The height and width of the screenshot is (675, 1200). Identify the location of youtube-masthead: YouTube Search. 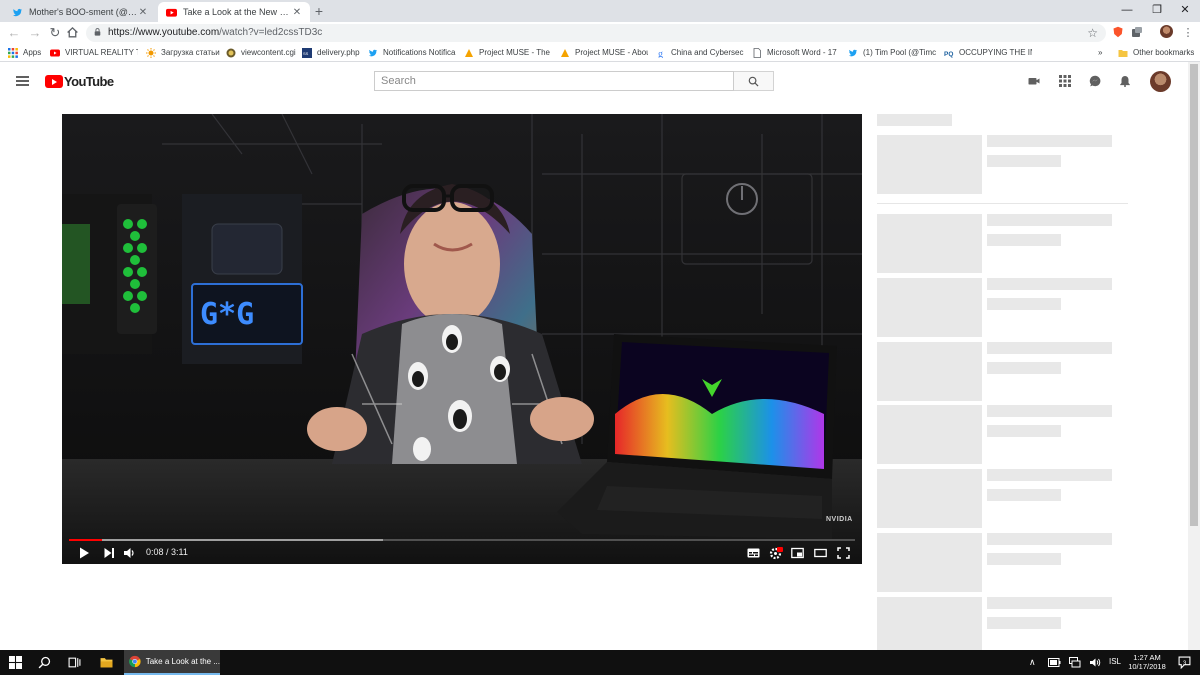
(600, 81).